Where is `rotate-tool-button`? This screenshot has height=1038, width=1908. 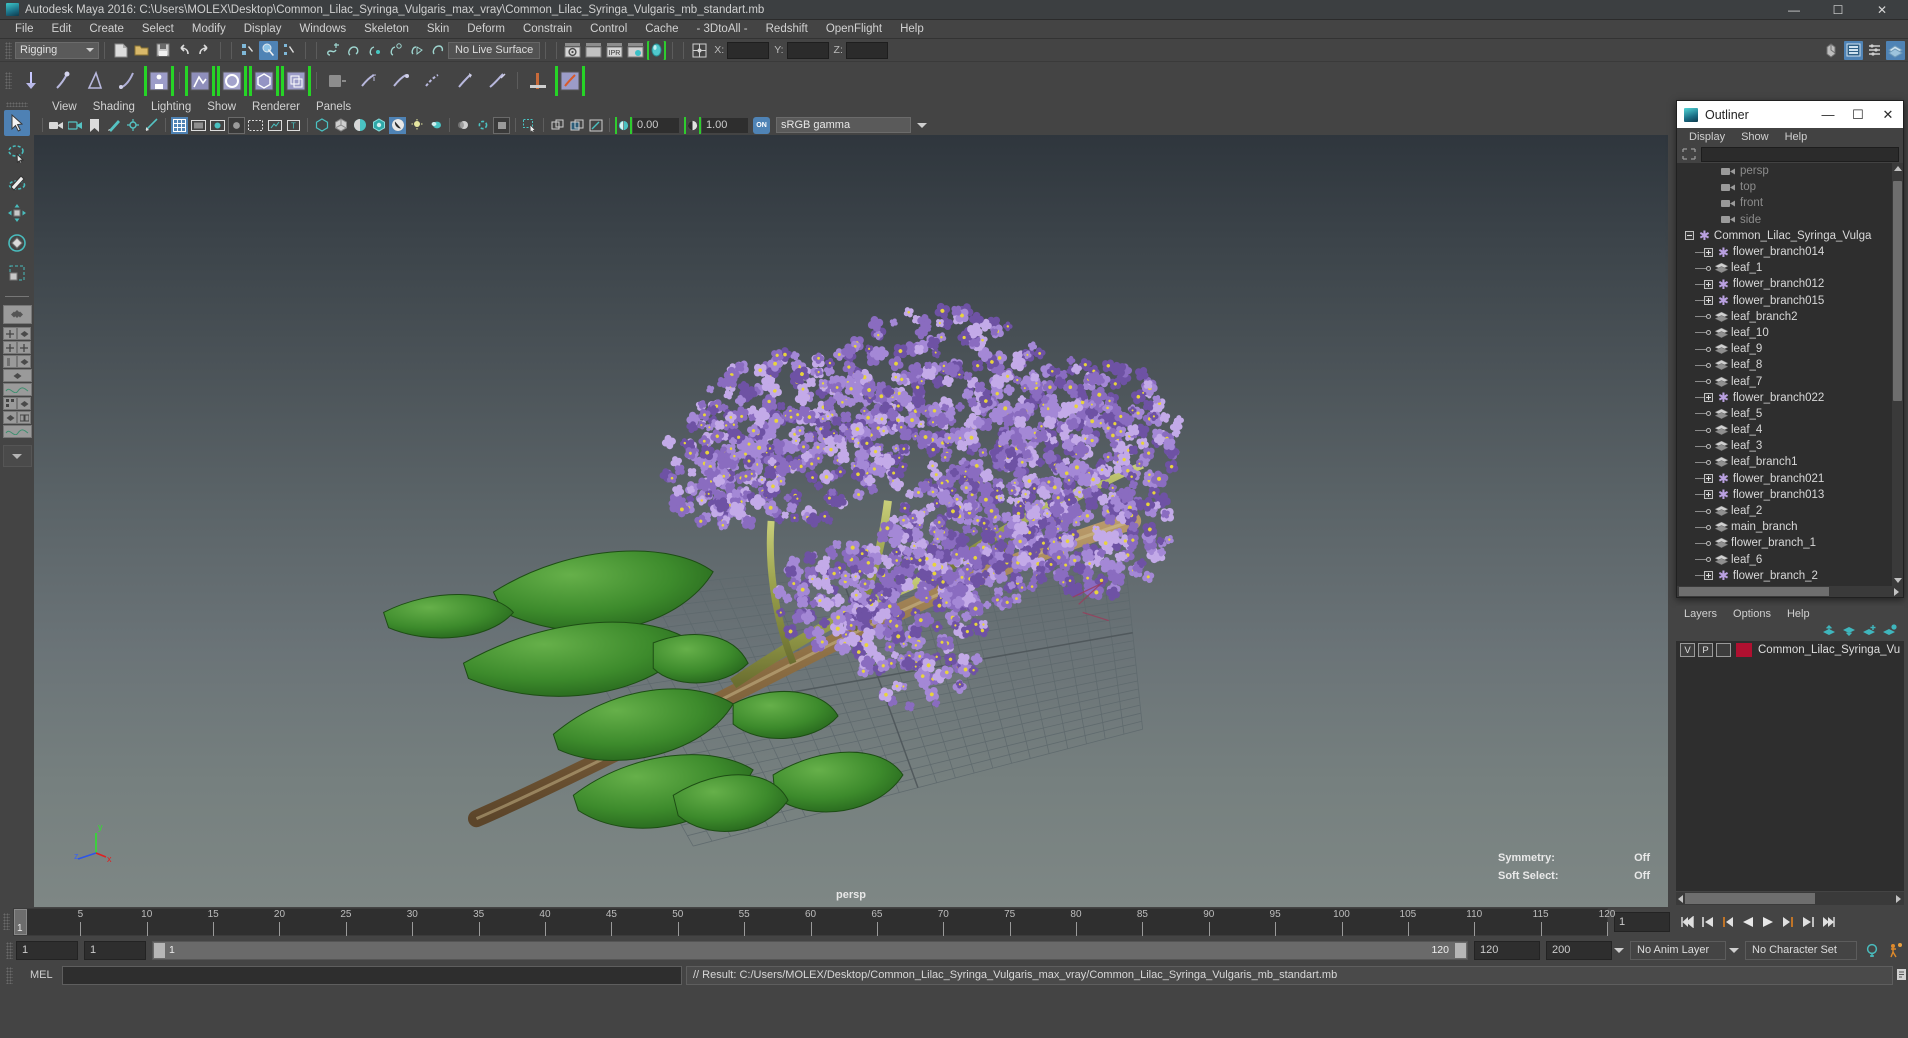
rotate-tool-button is located at coordinates (17, 243).